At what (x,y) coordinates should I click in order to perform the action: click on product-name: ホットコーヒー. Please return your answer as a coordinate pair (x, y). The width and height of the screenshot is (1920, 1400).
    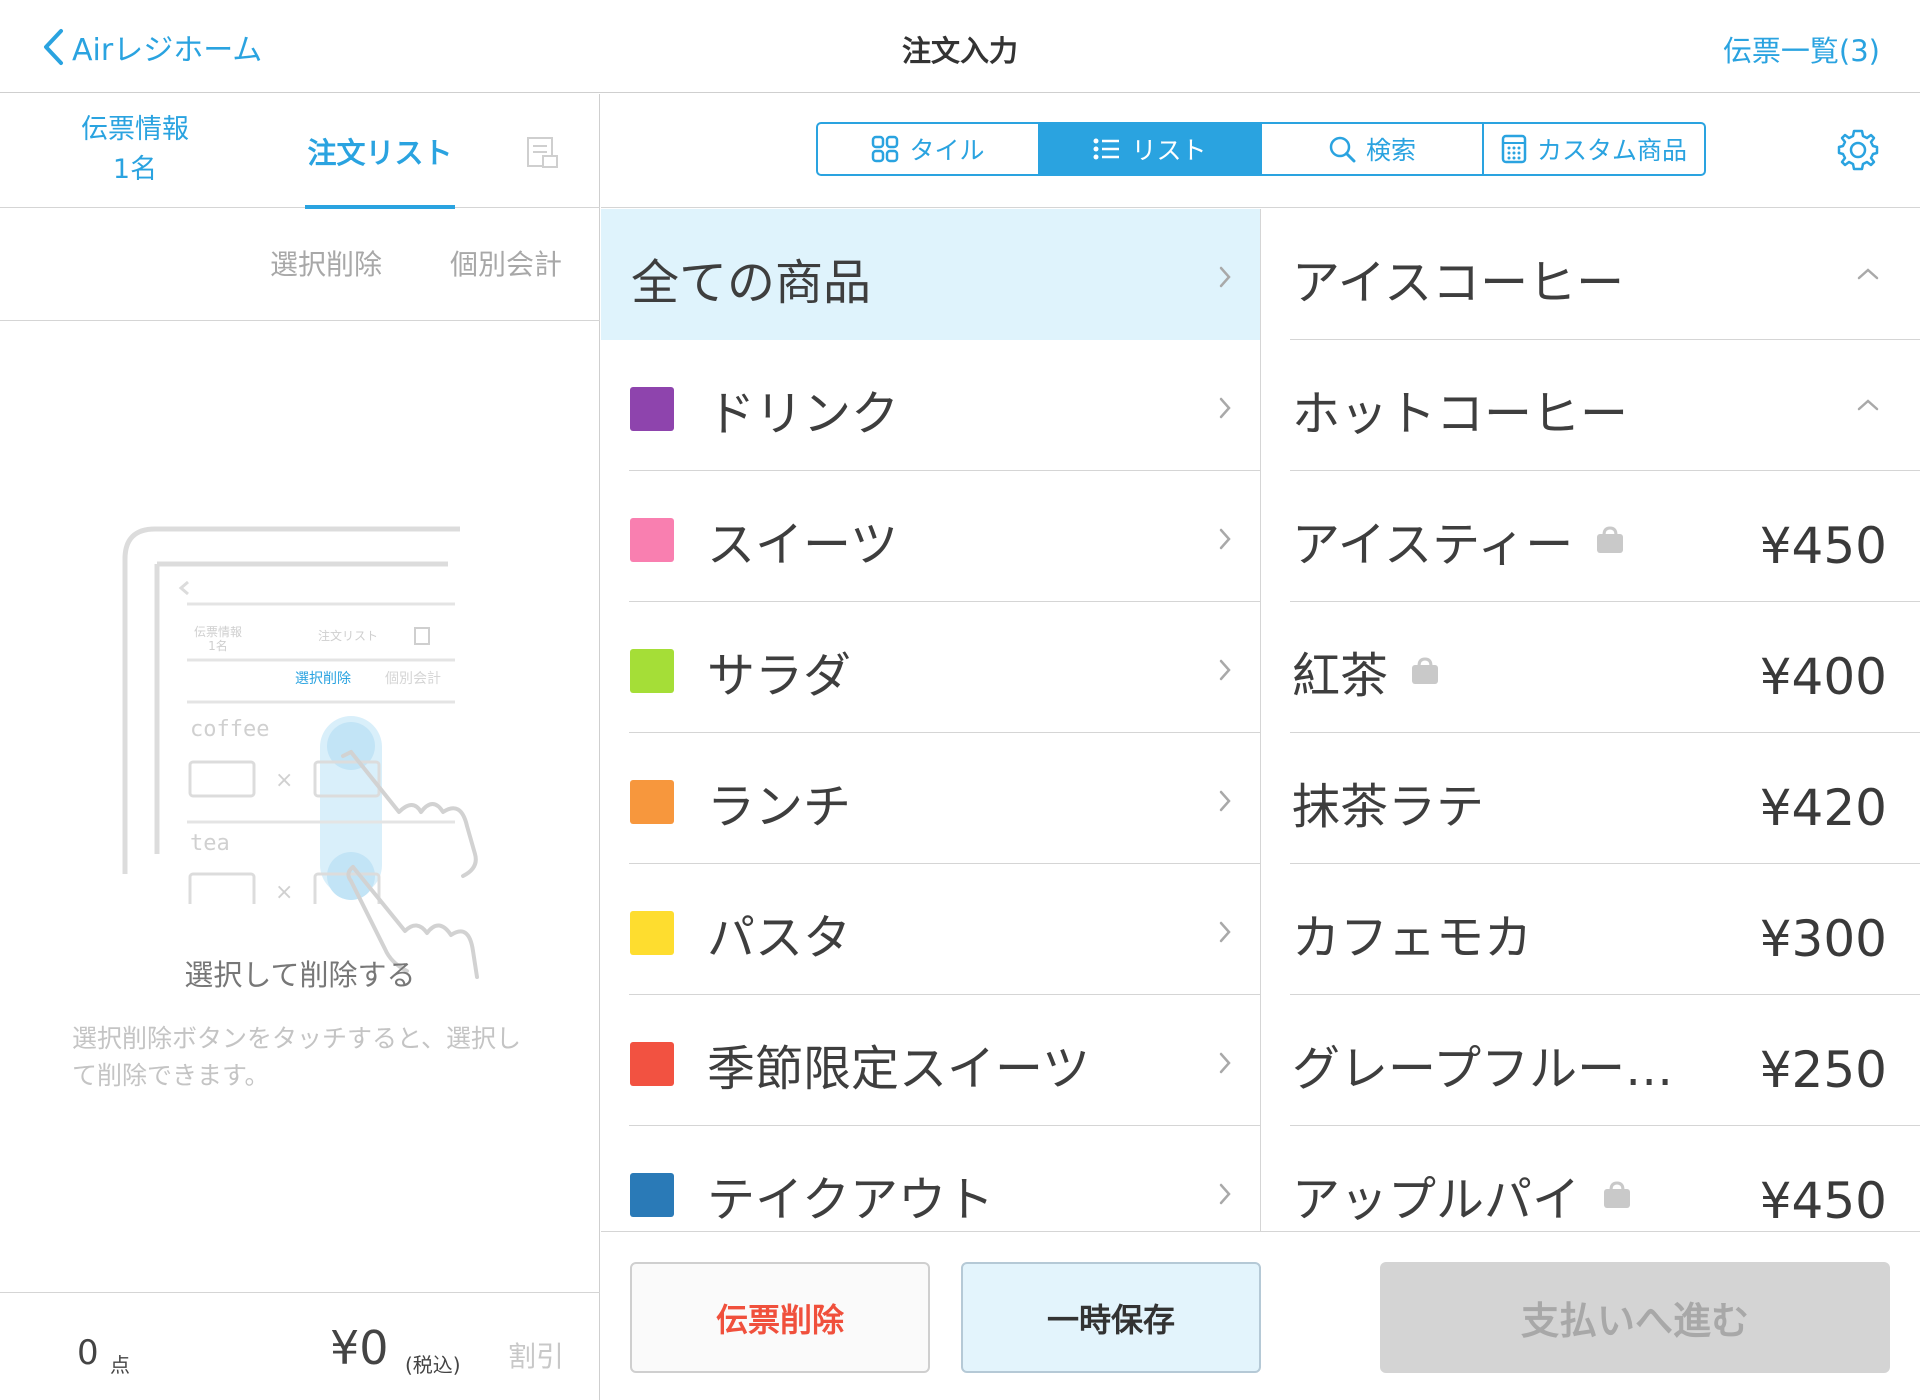
    Looking at the image, I should click on (1460, 409).